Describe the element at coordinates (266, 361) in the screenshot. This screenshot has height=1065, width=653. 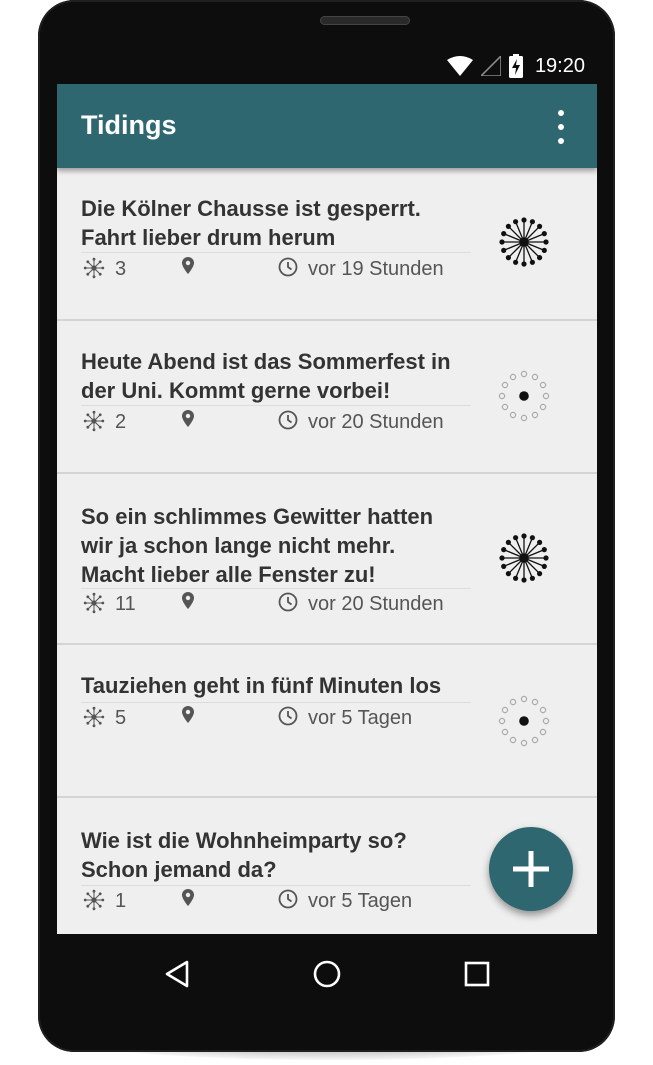
I see `post-text-line: Heute Abend ist das Sommerfest in` at that location.